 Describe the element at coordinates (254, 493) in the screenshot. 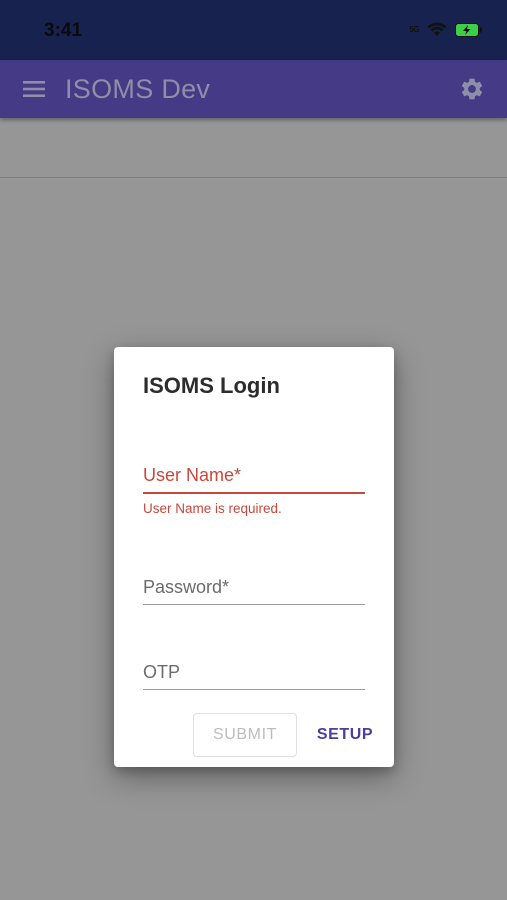

I see `username-underline` at that location.